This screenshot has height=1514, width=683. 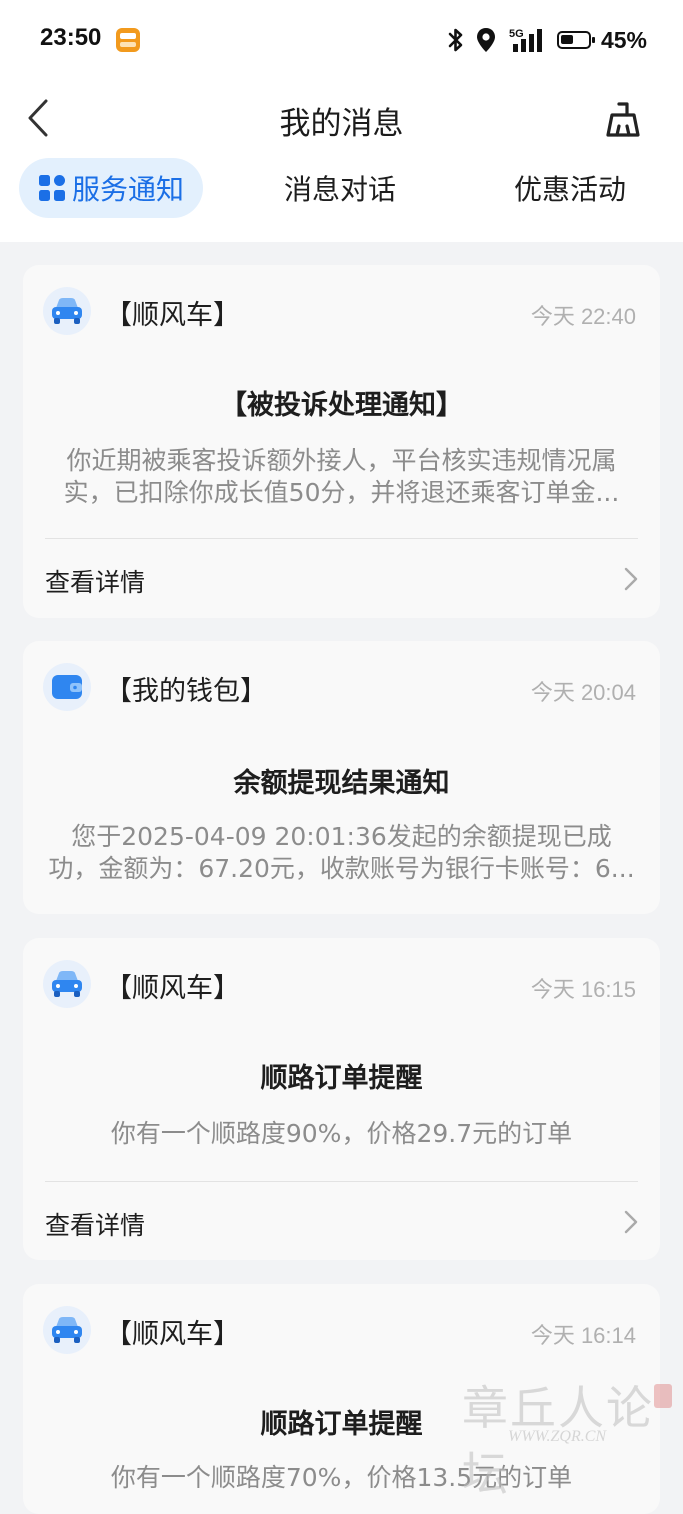 What do you see at coordinates (341, 405) in the screenshot?
I see `message-title: 【被投诉处理通知】` at bounding box center [341, 405].